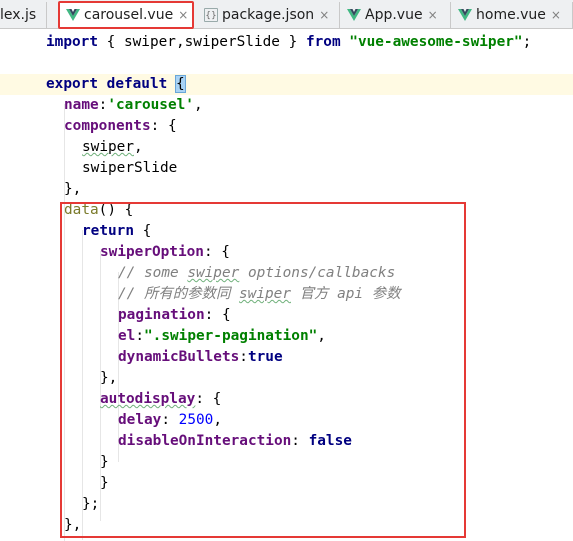 The image size is (573, 541). Describe the element at coordinates (222, 336) in the screenshot. I see `code-line-15: el:".swiper-pagination",` at that location.